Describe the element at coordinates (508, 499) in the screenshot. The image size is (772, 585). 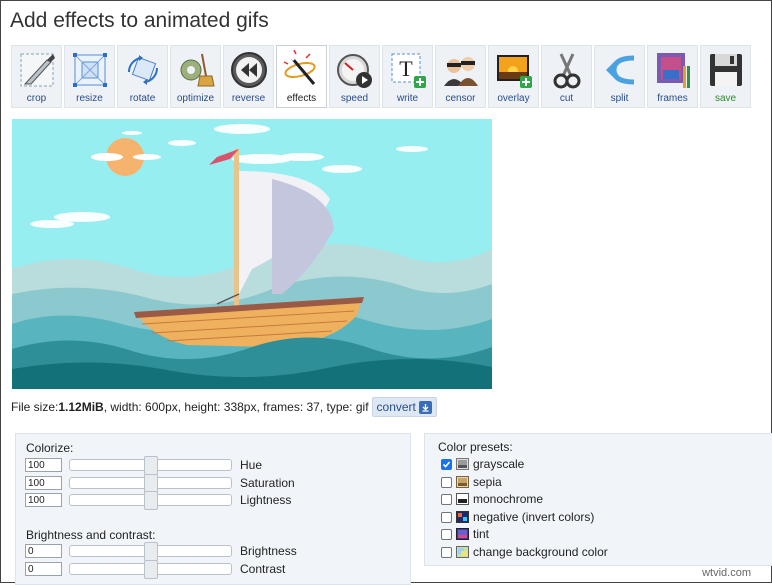
I see `monochrome-label: monochrome` at that location.